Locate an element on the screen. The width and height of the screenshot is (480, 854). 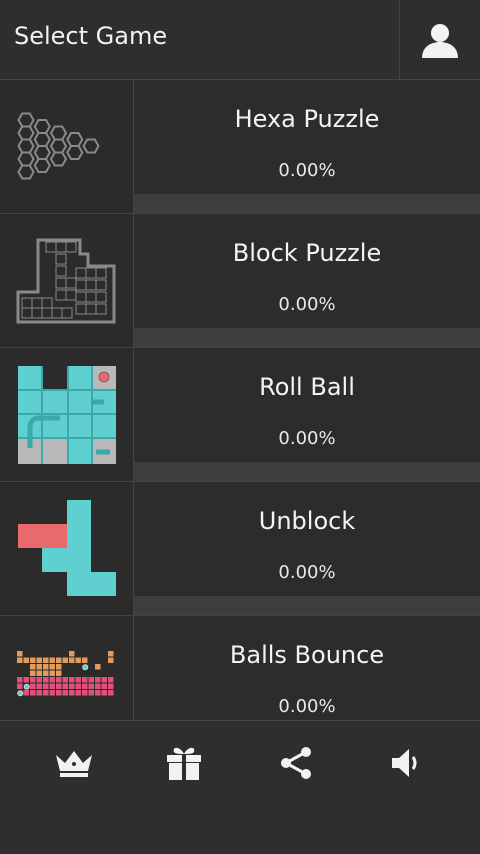
block-grid-icon is located at coordinates (66, 281).